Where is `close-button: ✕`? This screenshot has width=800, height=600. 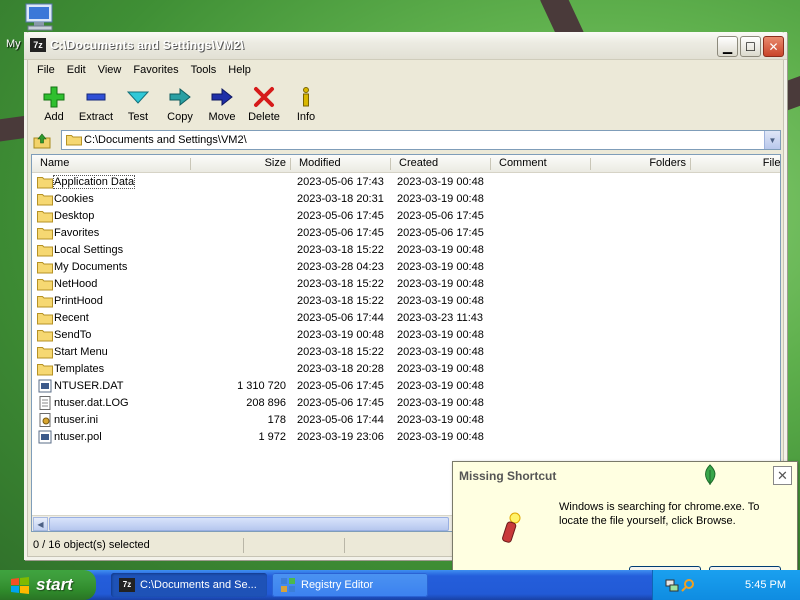
close-button: ✕ is located at coordinates (773, 46).